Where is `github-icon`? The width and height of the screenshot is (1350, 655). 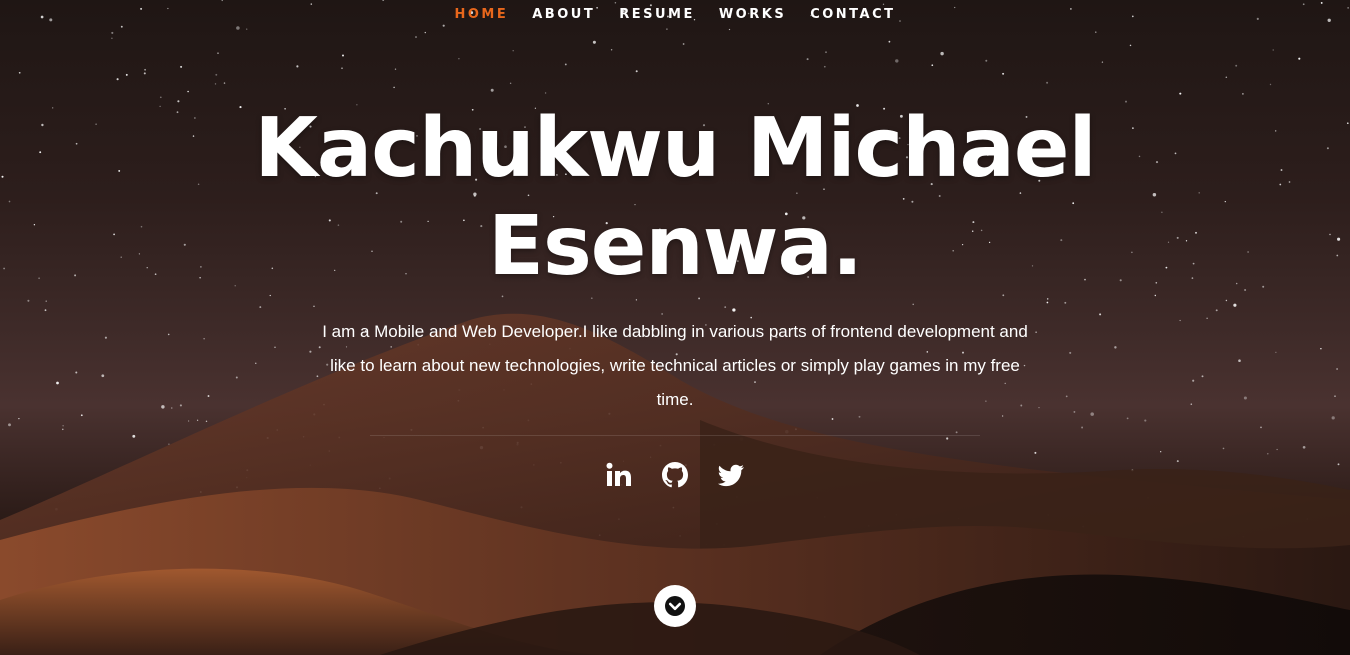
github-icon is located at coordinates (675, 475).